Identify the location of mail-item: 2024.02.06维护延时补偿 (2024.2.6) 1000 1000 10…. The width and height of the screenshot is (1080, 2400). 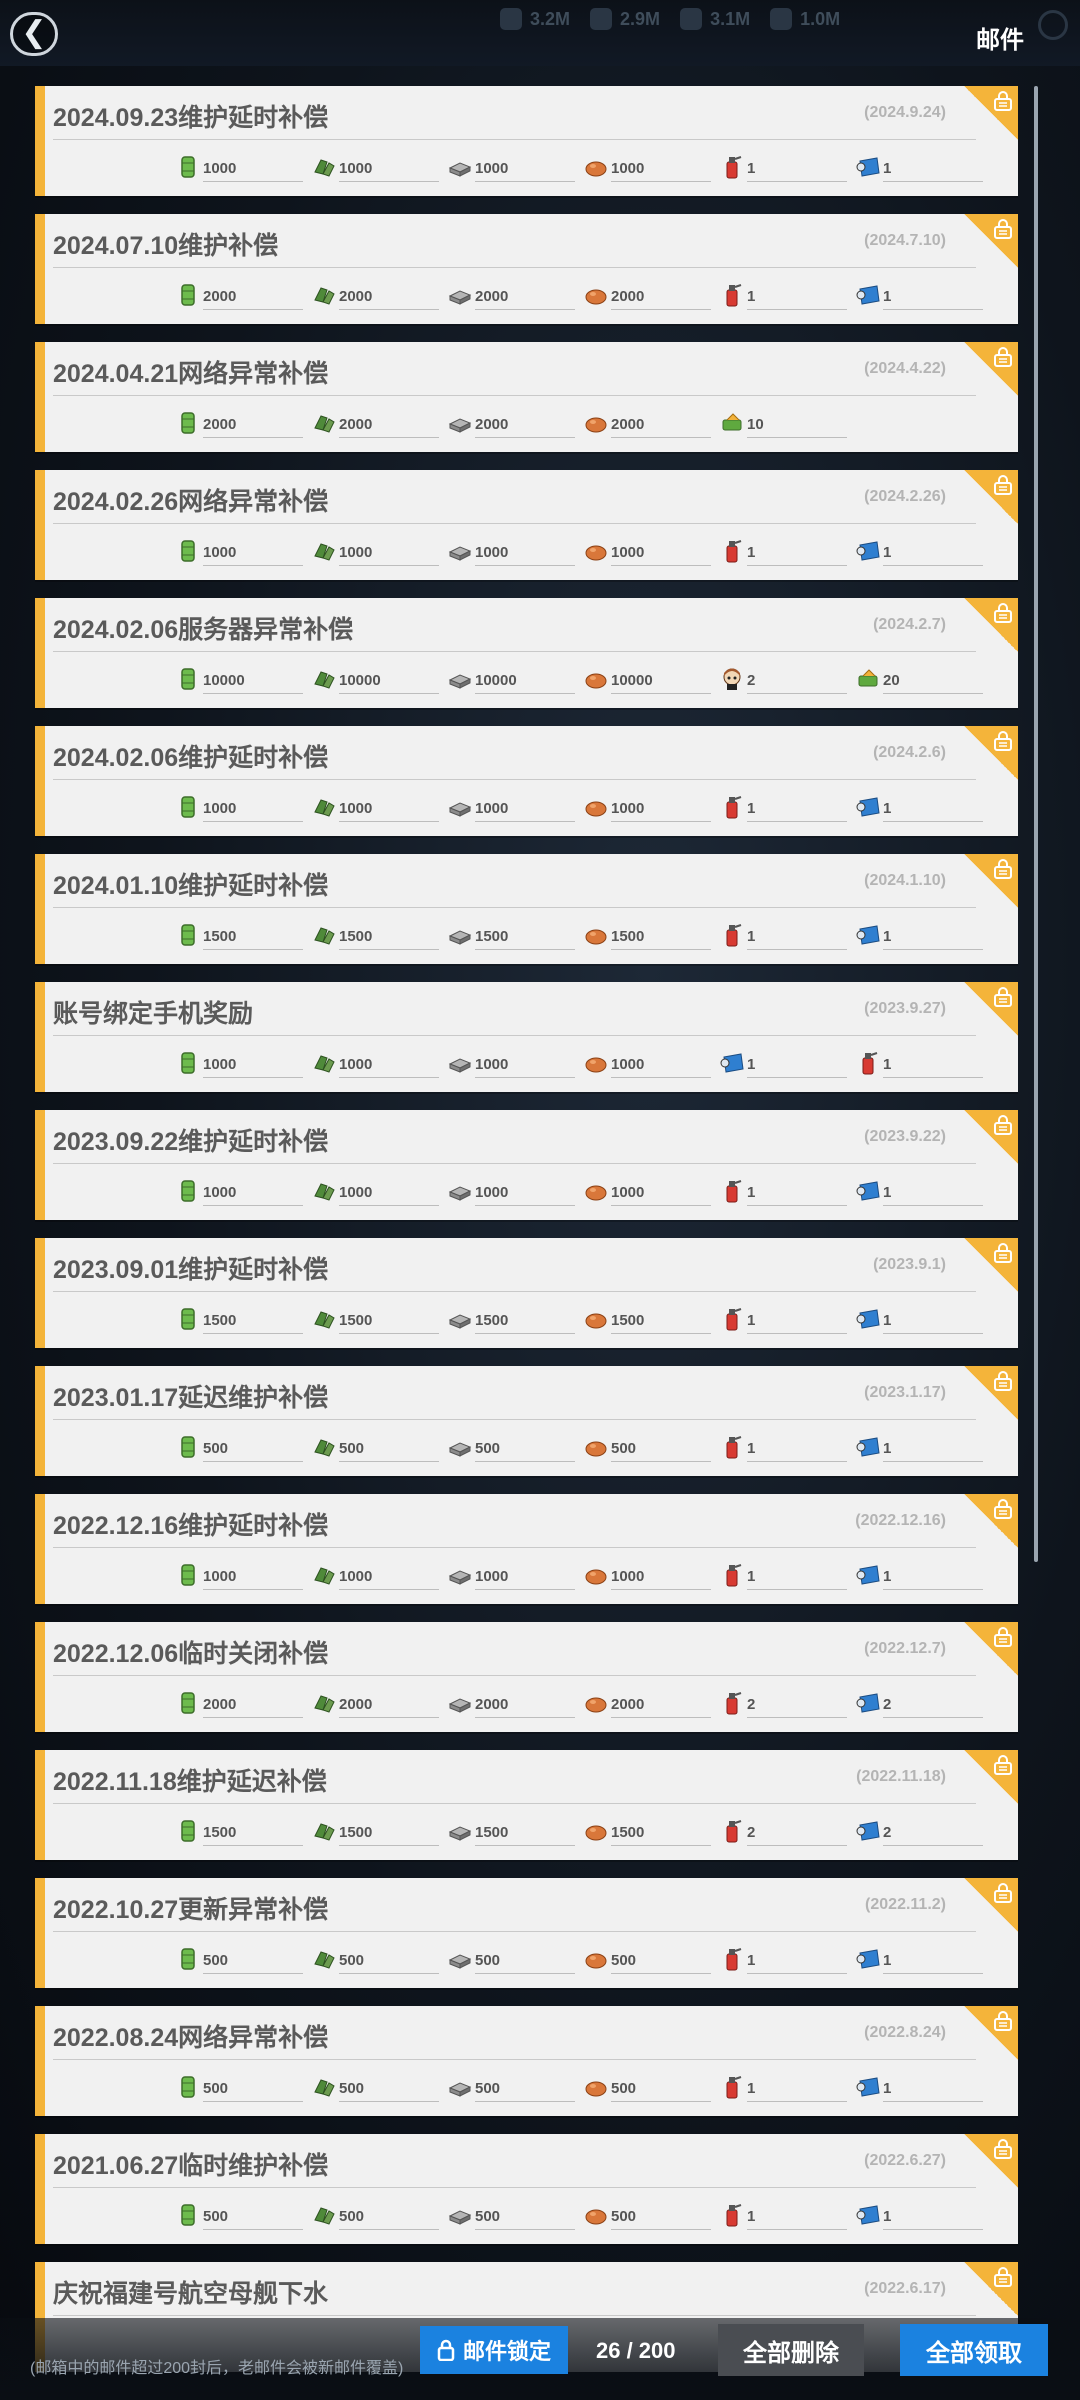
(526, 781).